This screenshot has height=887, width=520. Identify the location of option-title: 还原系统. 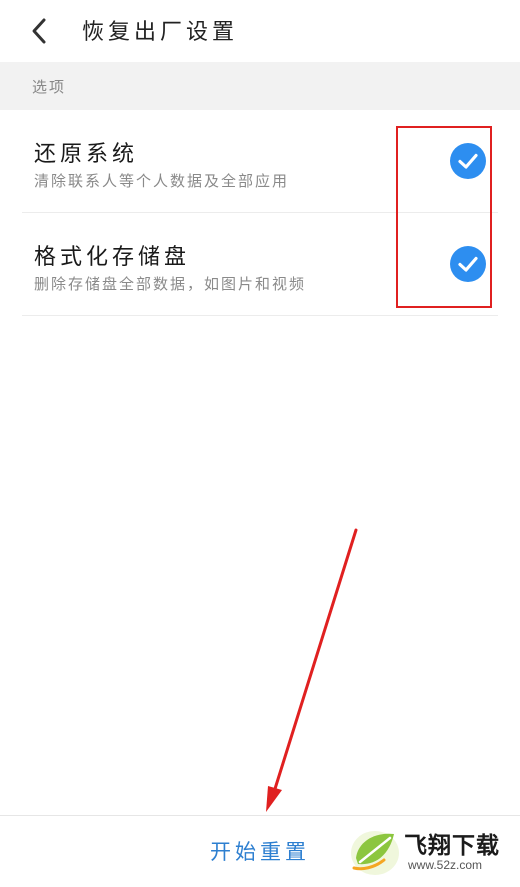
(86, 154).